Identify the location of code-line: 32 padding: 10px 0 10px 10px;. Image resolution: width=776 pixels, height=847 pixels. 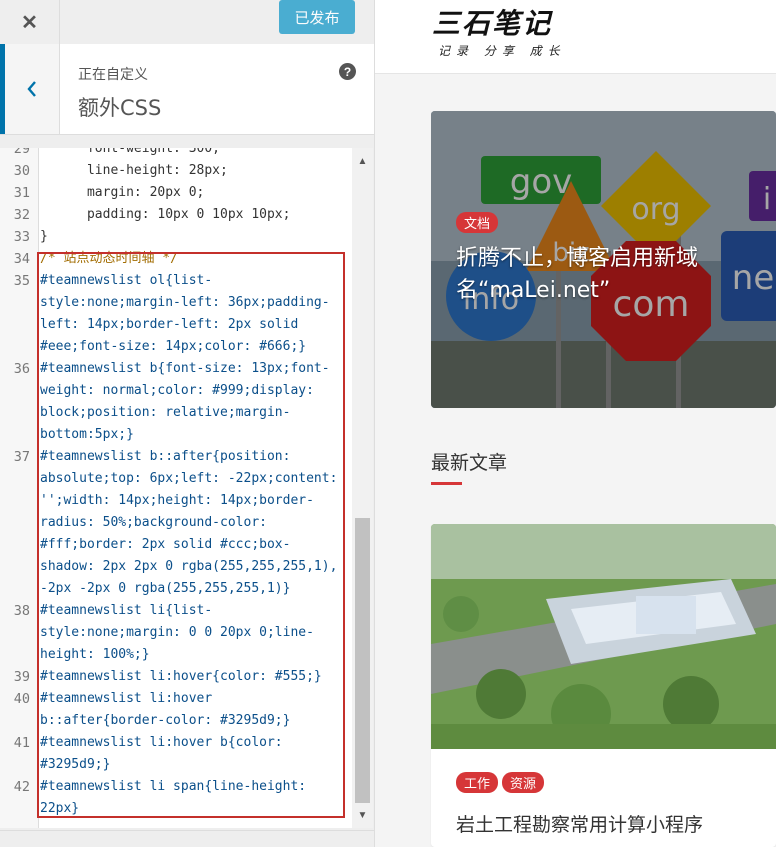
(176, 215).